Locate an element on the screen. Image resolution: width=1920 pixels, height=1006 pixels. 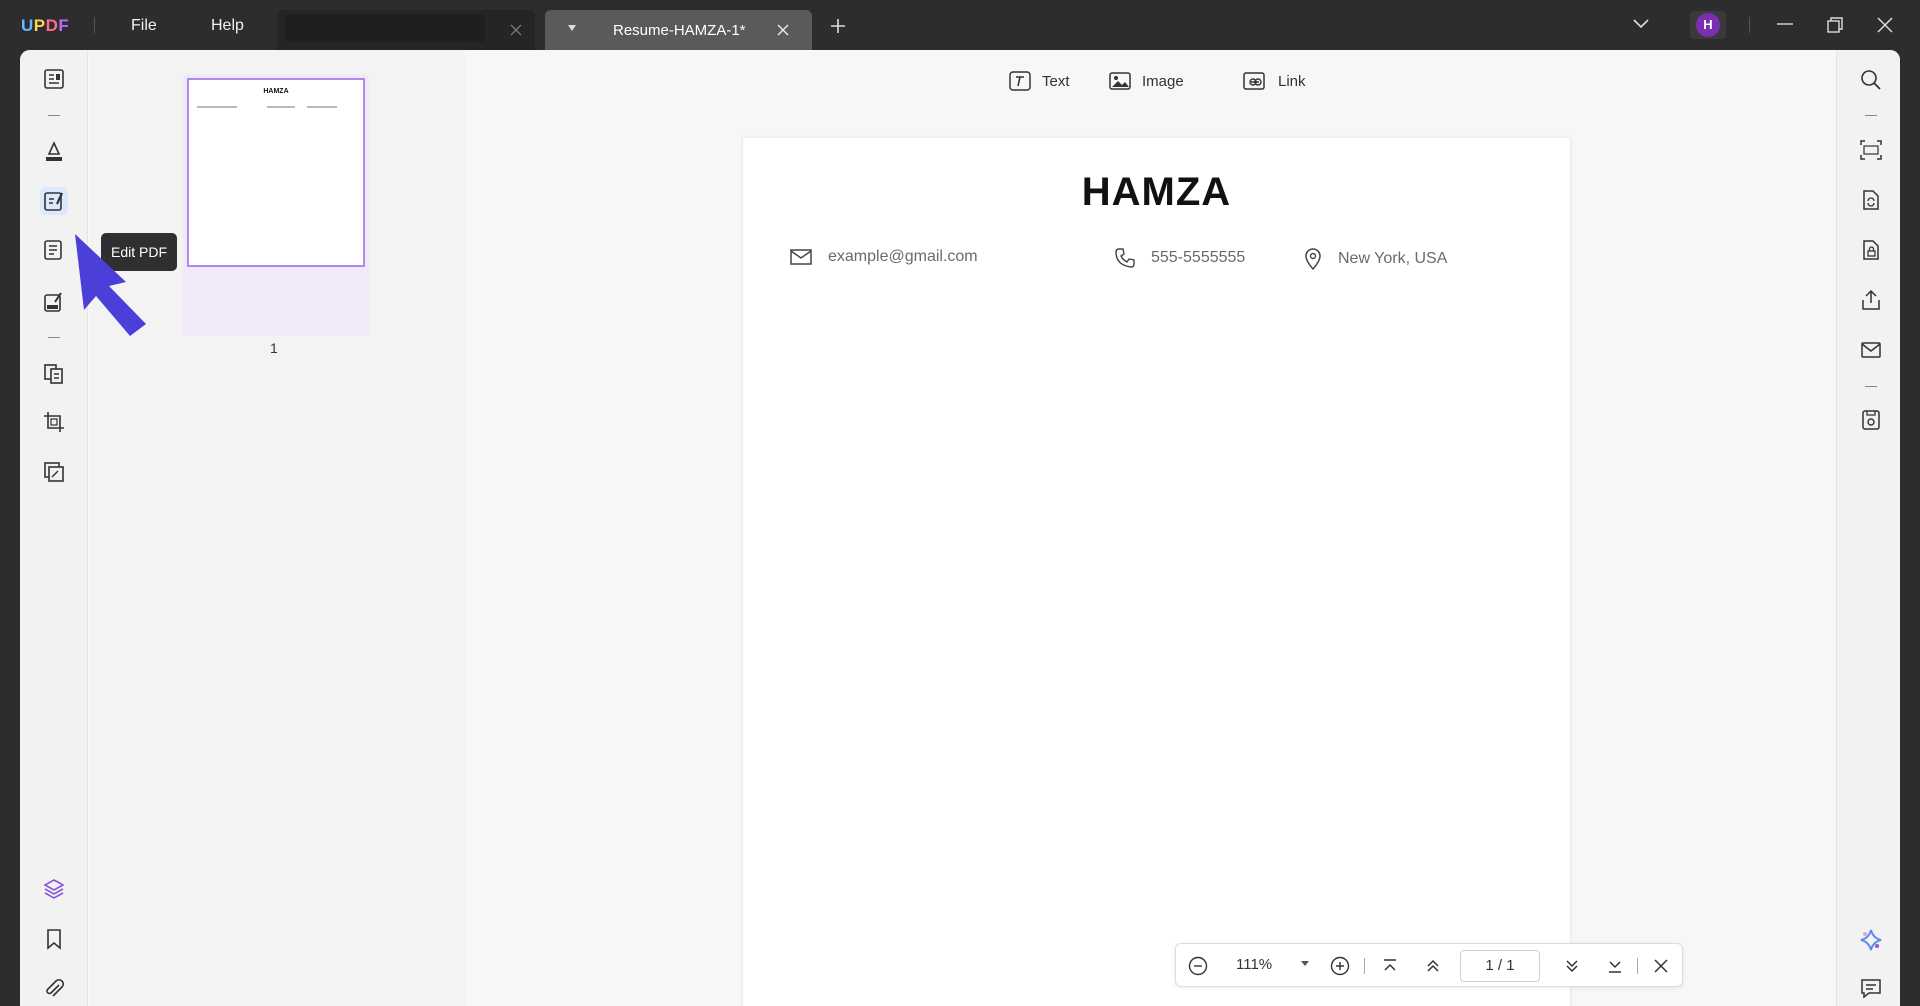
phone-text: 555-5555555 is located at coordinates (1198, 257).